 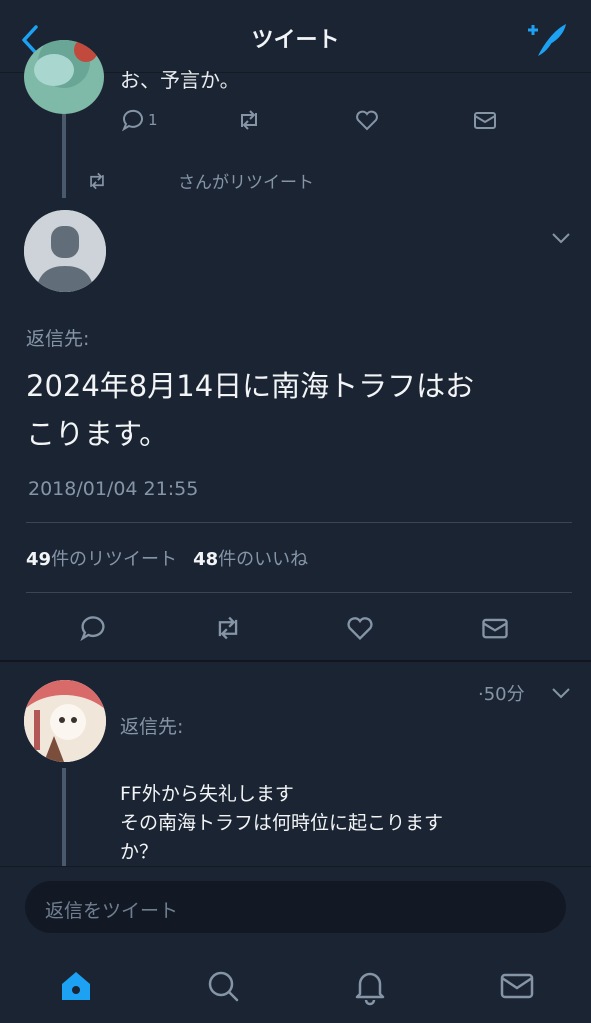 I want to click on retweets-label: 件のリツイート, so click(x=114, y=559).